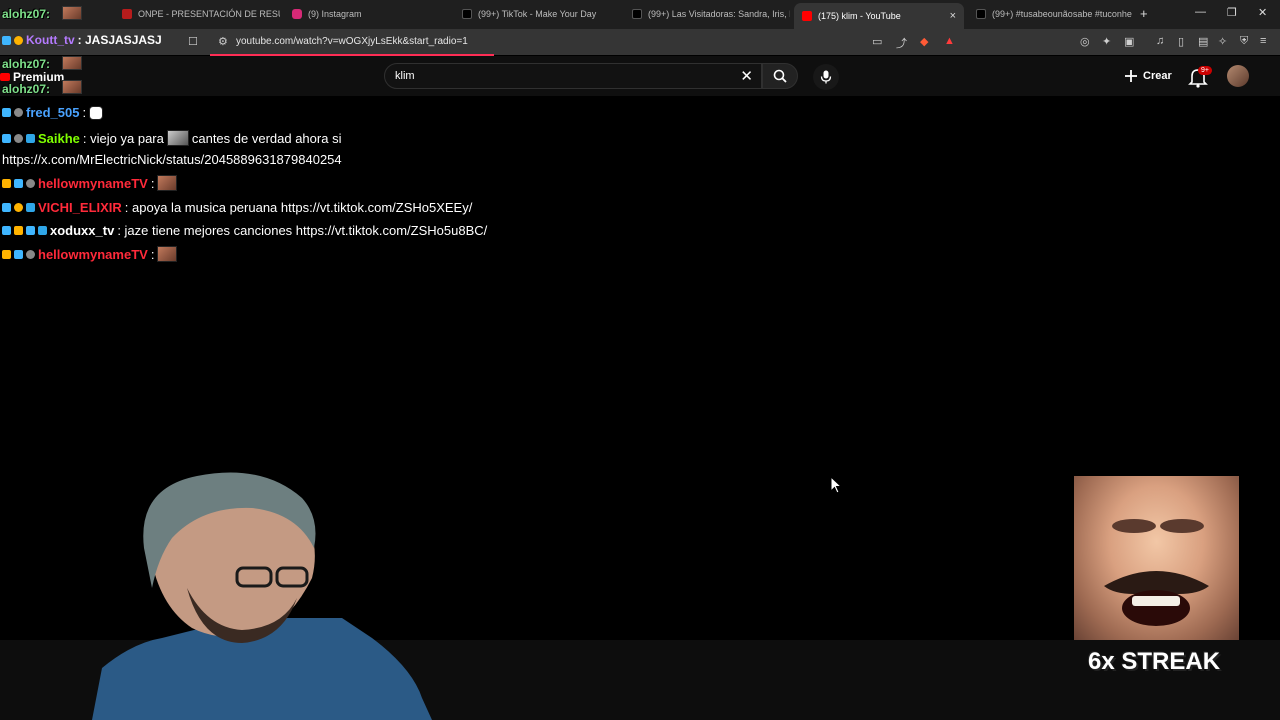 The width and height of the screenshot is (1280, 720). Describe the element at coordinates (367, 14) in the screenshot. I see `tab-instagram: (9) Instagram` at that location.